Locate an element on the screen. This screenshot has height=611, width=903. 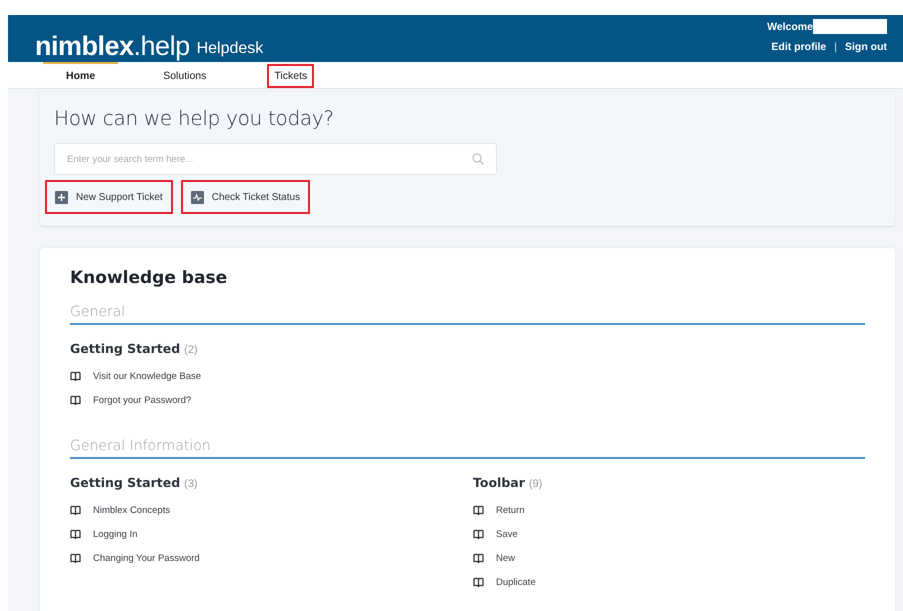
pulse-icon is located at coordinates (197, 197).